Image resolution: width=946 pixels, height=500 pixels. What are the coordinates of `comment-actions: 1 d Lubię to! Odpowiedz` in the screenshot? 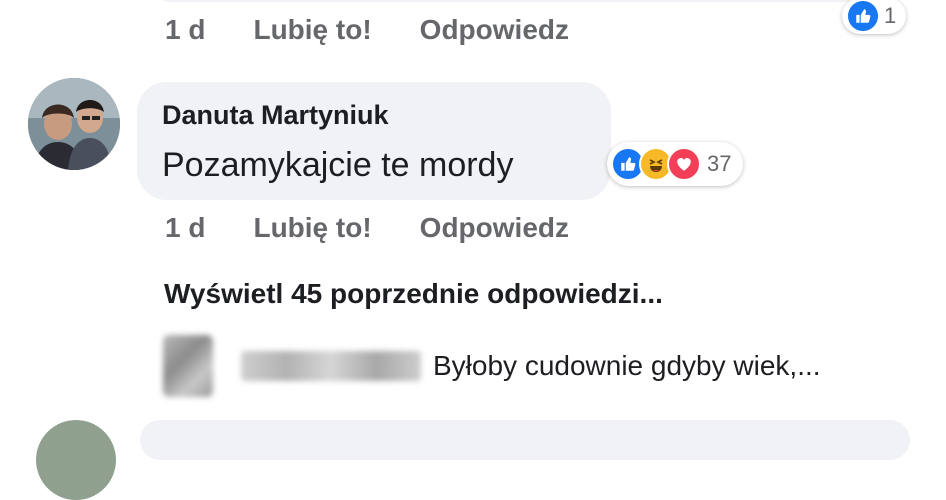 It's located at (367, 228).